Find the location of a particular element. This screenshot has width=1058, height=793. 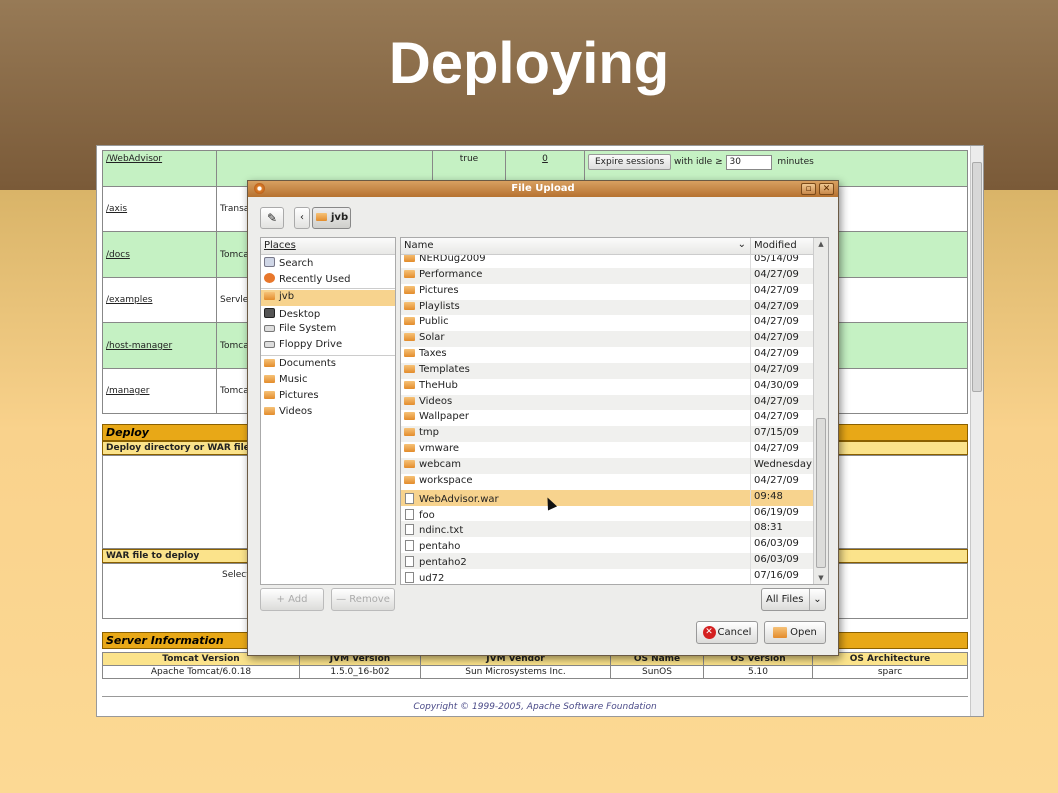

idle-minutes-input: 30 is located at coordinates (748, 162).